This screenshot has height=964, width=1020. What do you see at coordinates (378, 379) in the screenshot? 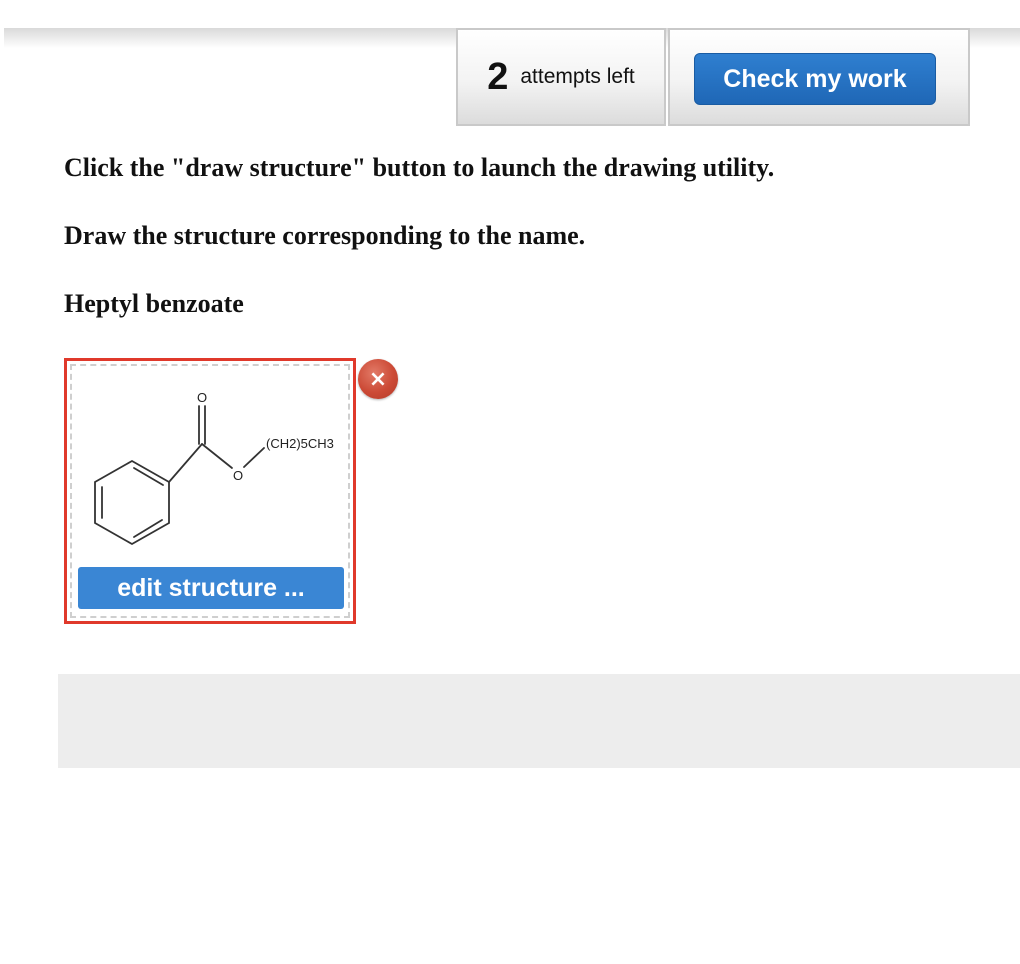
I see `remove-structure-icon: ×` at bounding box center [378, 379].